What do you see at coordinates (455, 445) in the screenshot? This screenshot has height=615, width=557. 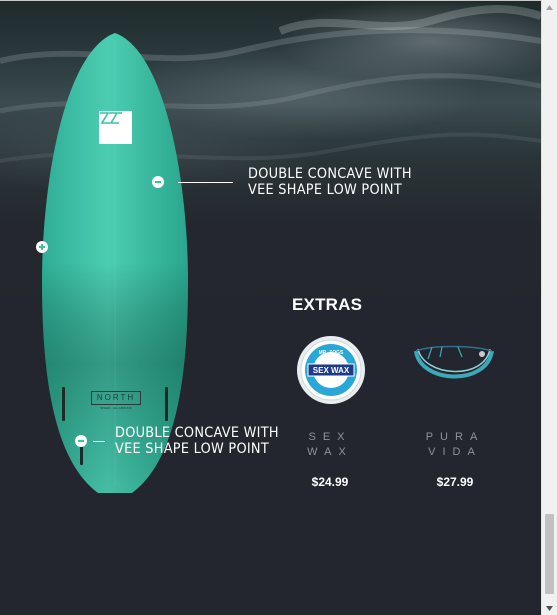 I see `extra-name-puravida: PURA VIDA` at bounding box center [455, 445].